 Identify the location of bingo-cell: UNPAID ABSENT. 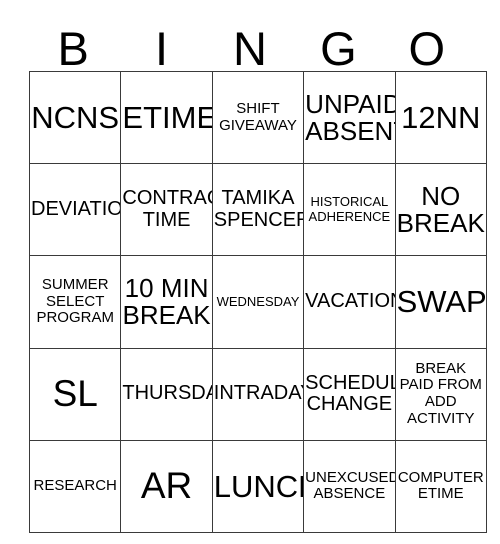
(349, 117).